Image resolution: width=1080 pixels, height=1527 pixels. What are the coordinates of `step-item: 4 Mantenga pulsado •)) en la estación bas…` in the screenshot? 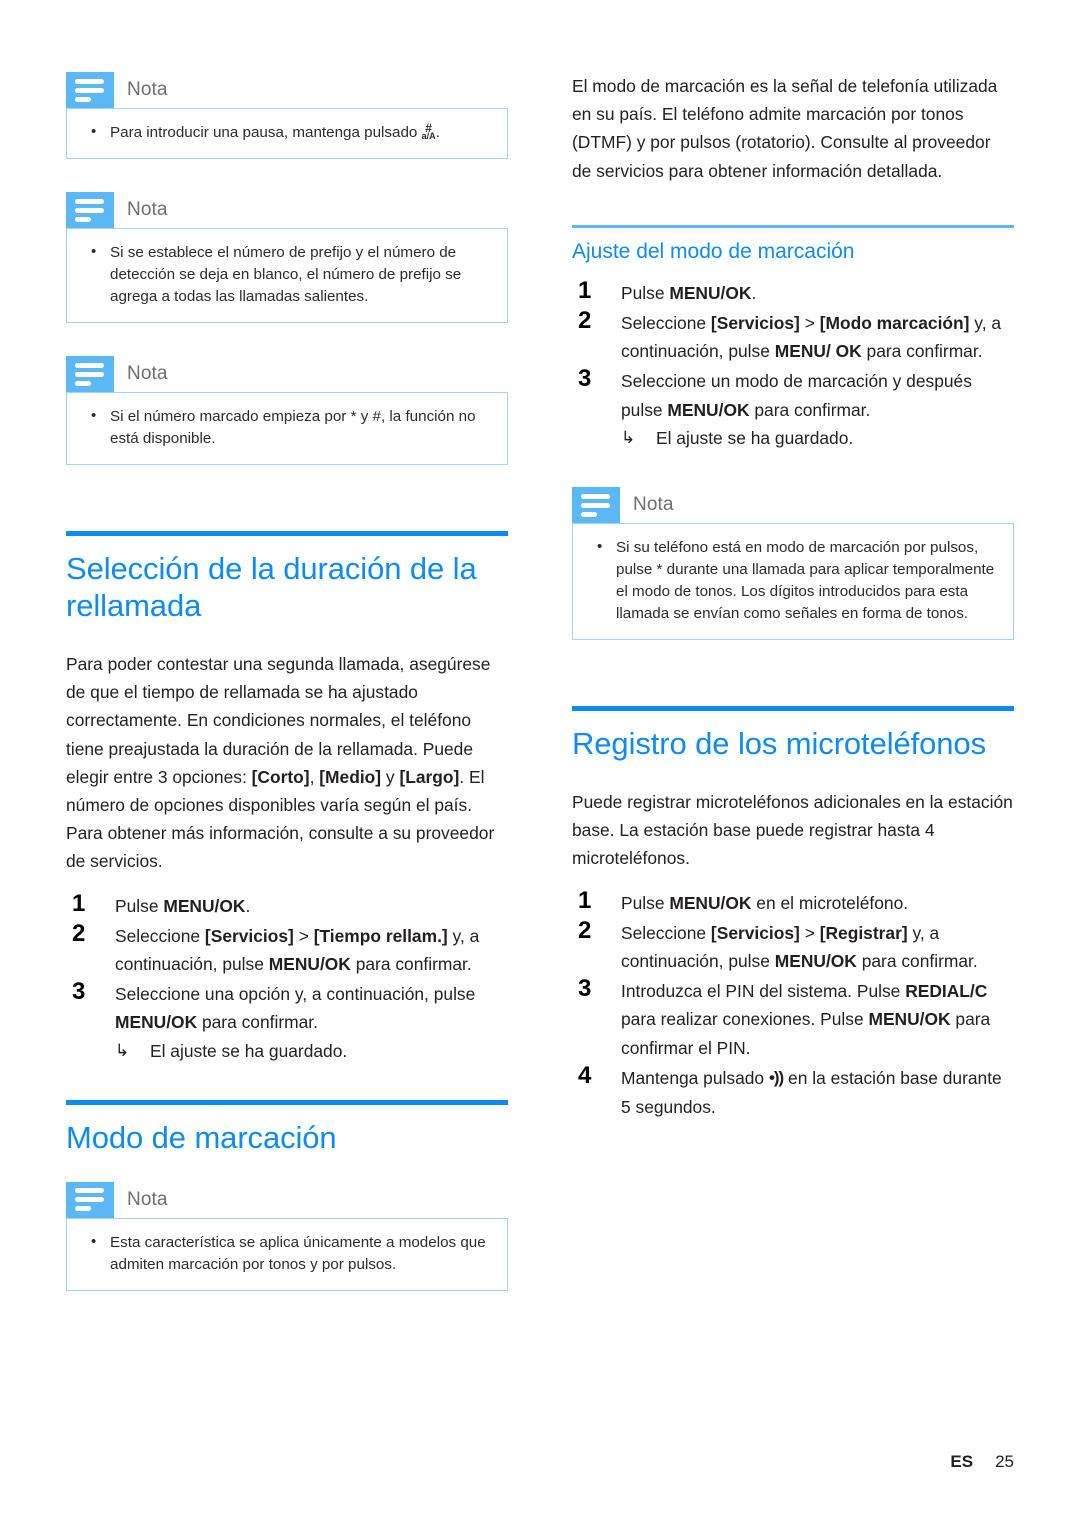 It's located at (793, 1091).